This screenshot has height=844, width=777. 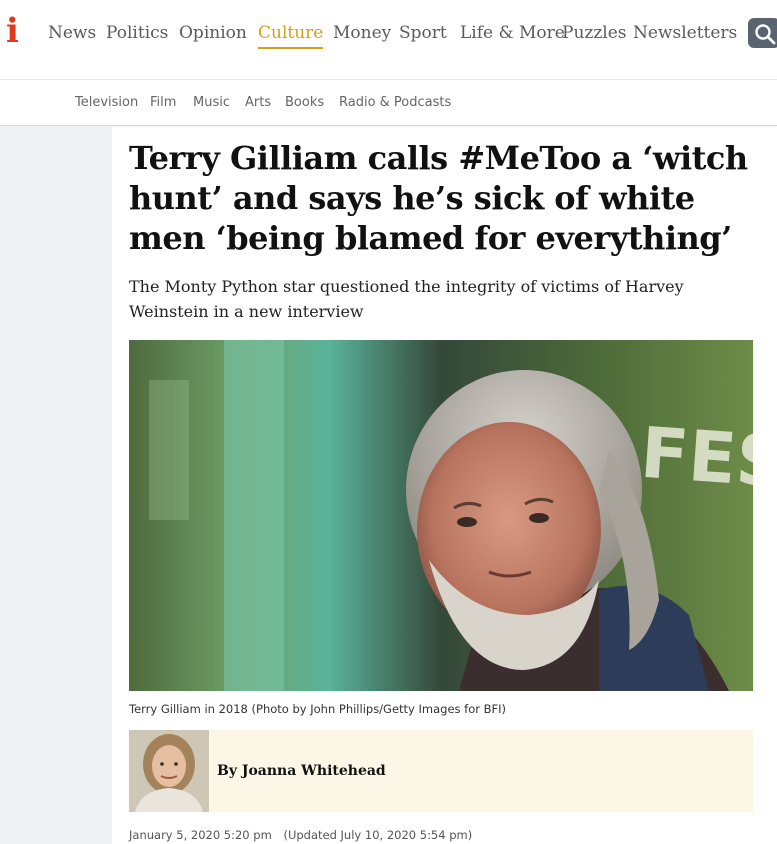 What do you see at coordinates (304, 102) in the screenshot?
I see `subnav-item-books: Books` at bounding box center [304, 102].